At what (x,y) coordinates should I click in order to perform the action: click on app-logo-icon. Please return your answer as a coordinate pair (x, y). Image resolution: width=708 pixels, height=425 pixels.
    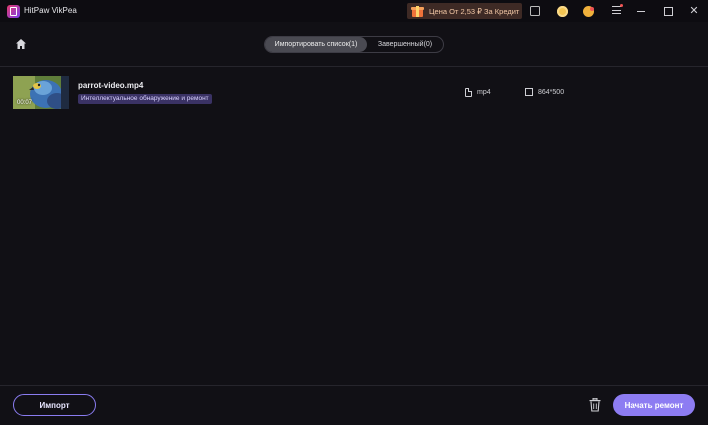
    Looking at the image, I should click on (13, 11).